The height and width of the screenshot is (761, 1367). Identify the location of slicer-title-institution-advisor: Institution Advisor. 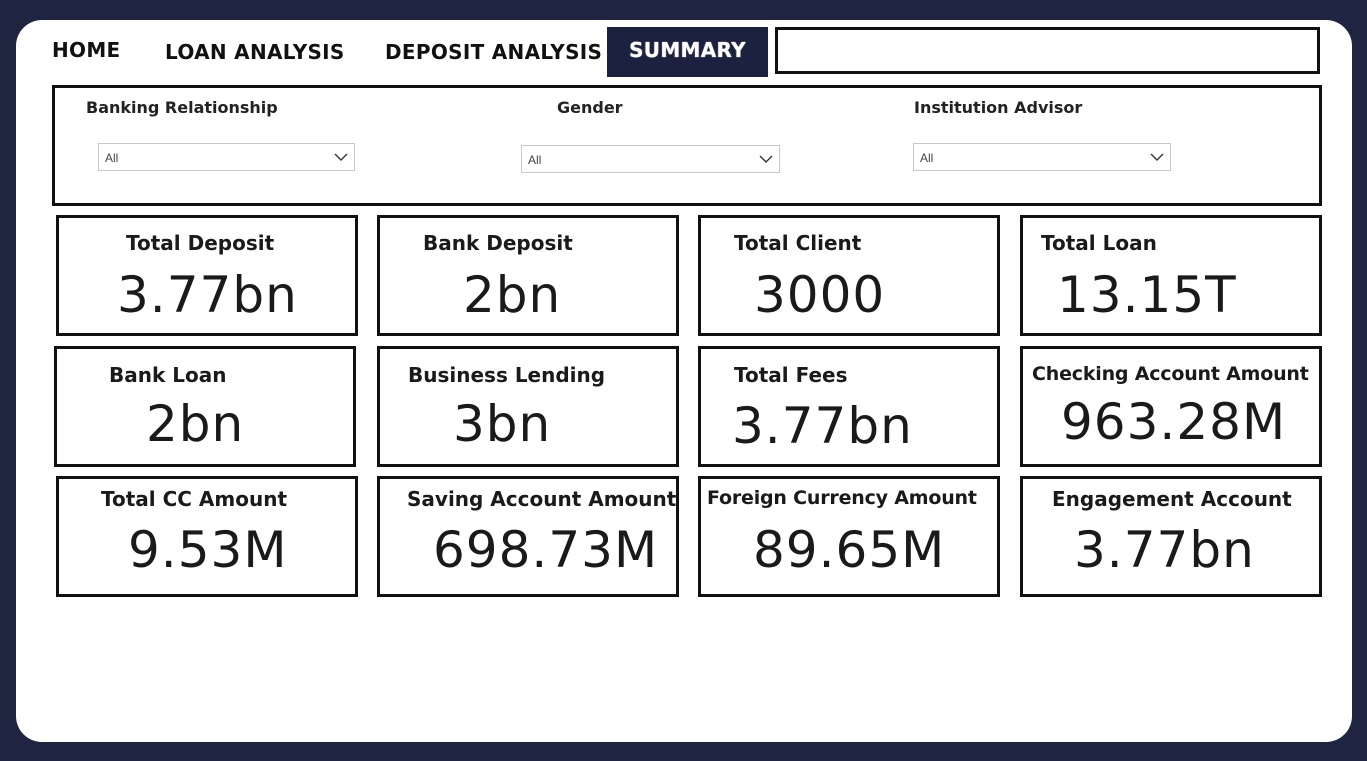
(998, 107).